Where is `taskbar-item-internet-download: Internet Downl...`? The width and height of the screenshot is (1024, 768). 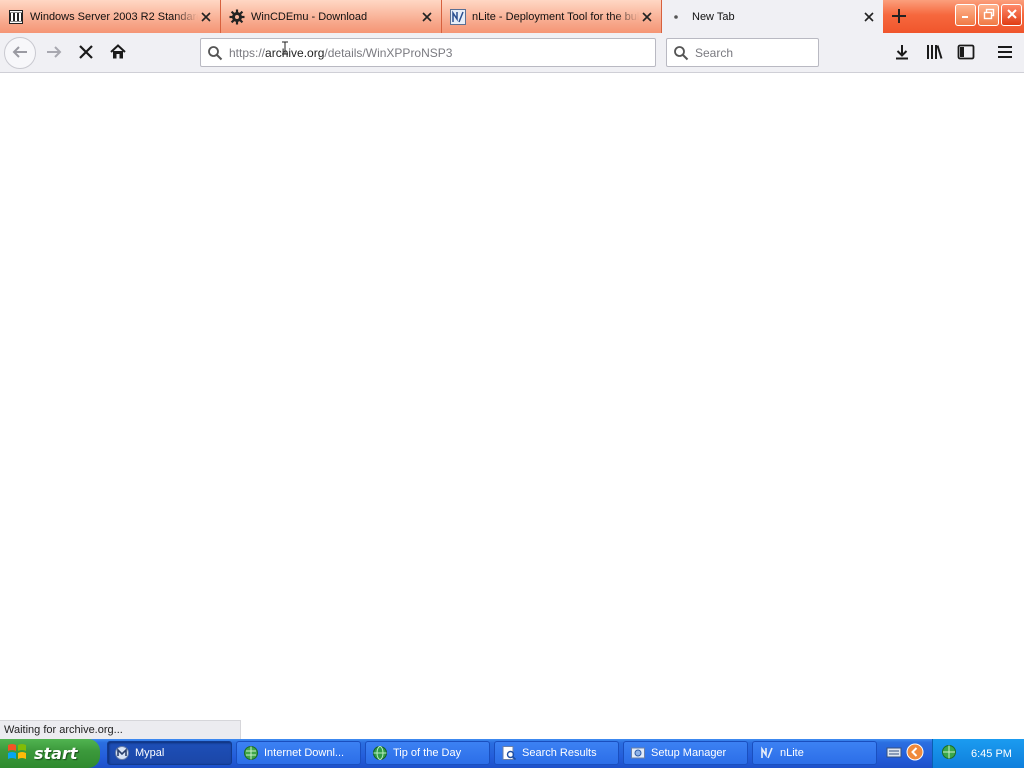
taskbar-item-internet-download: Internet Downl... is located at coordinates (298, 753).